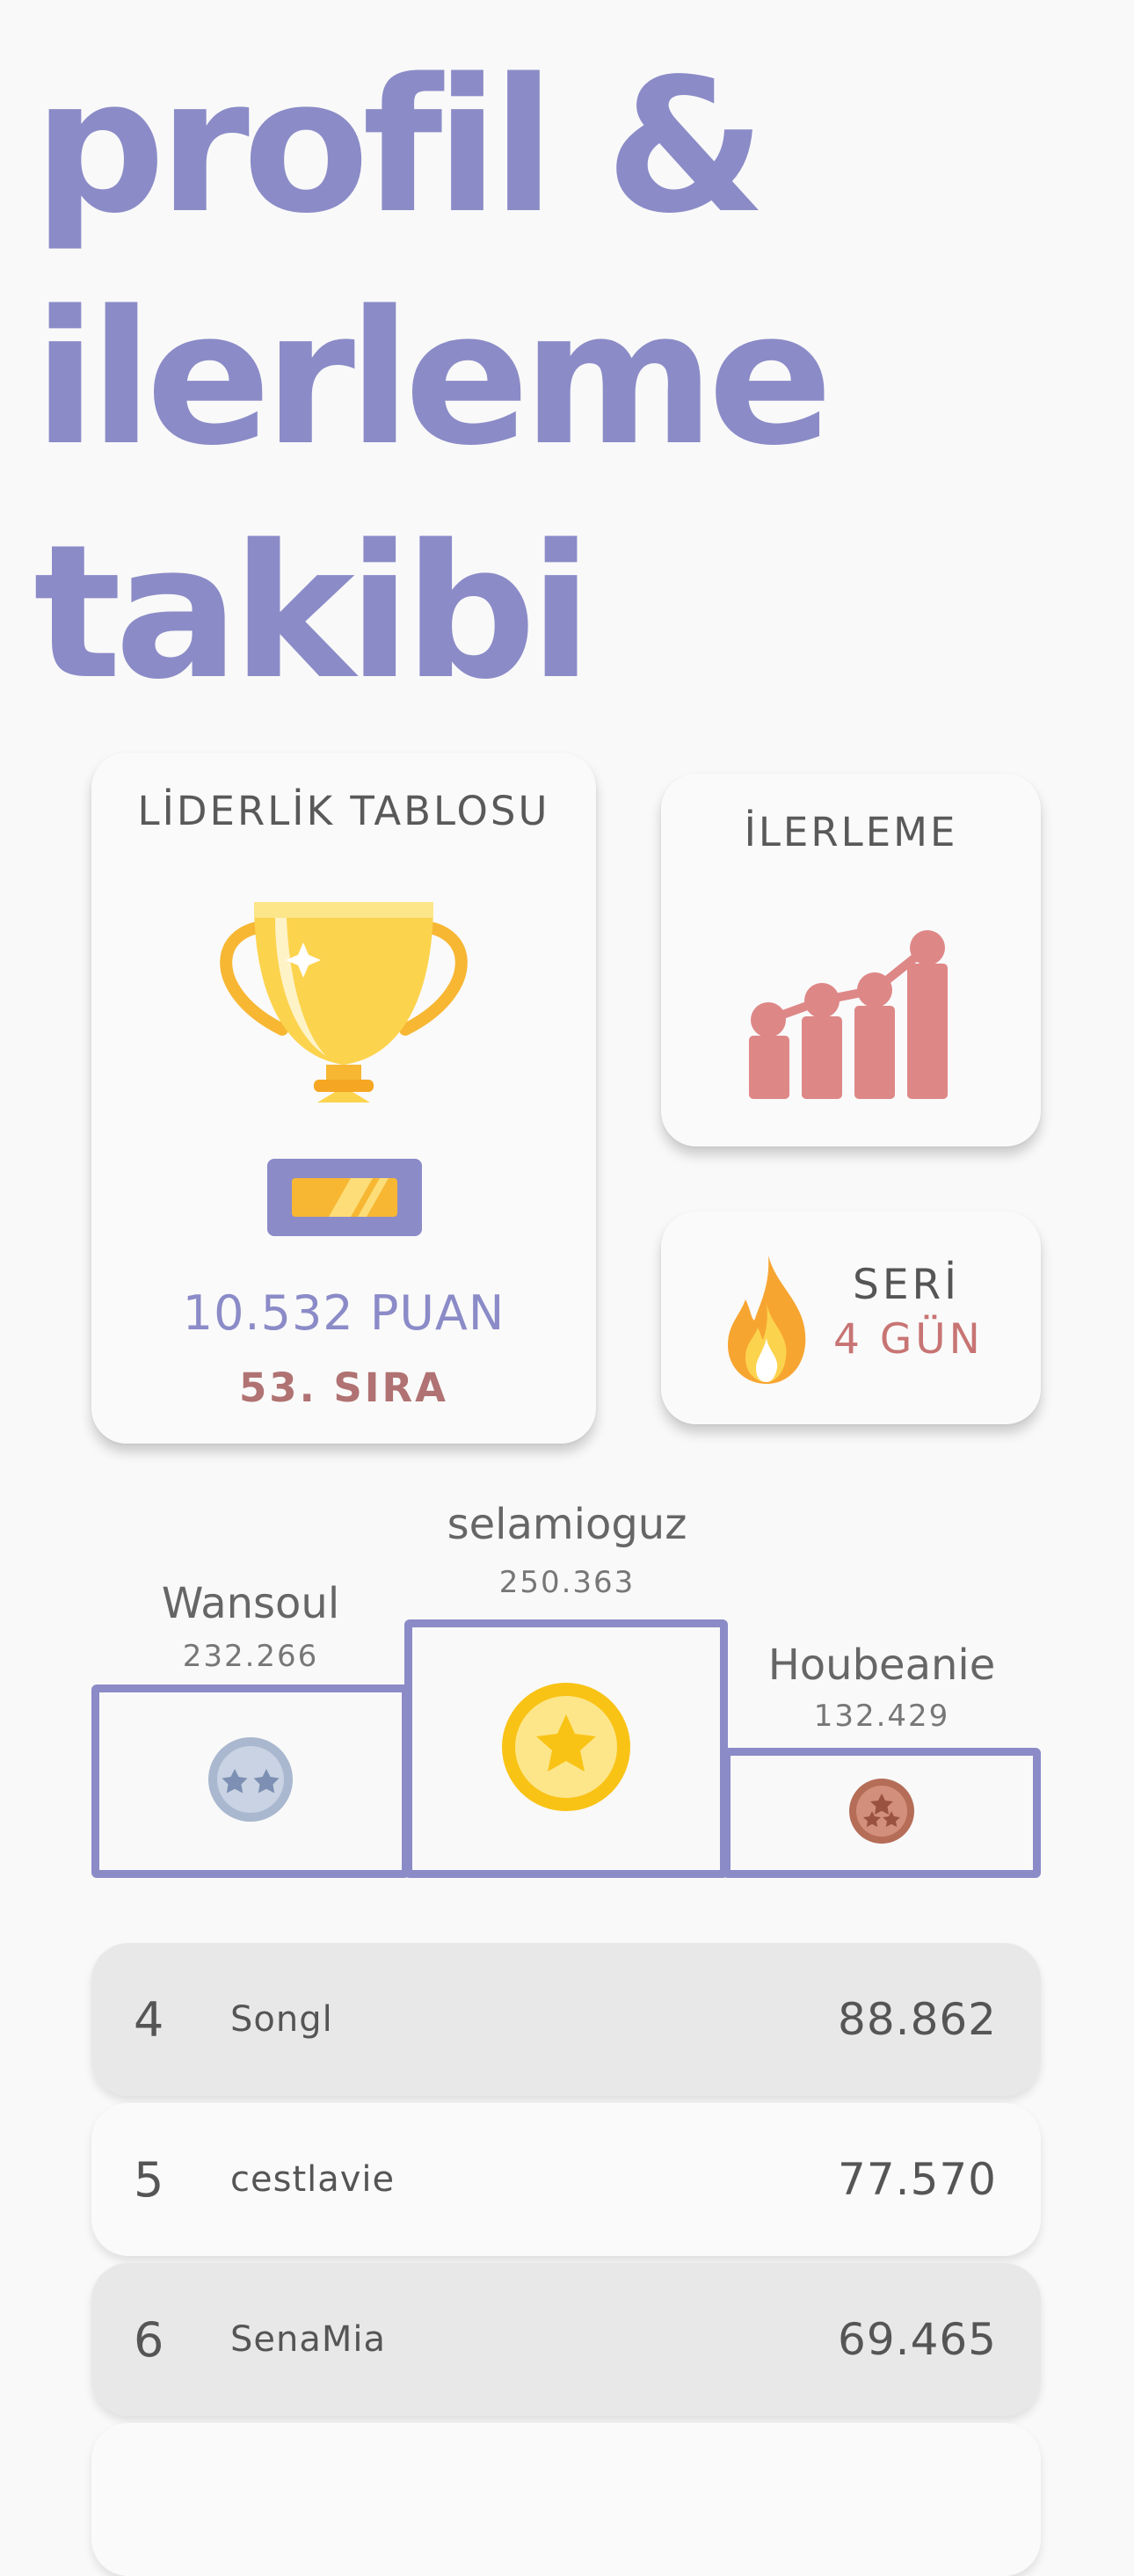  Describe the element at coordinates (566, 2019) in the screenshot. I see `ranking-row: 4 Songl 88.862` at that location.